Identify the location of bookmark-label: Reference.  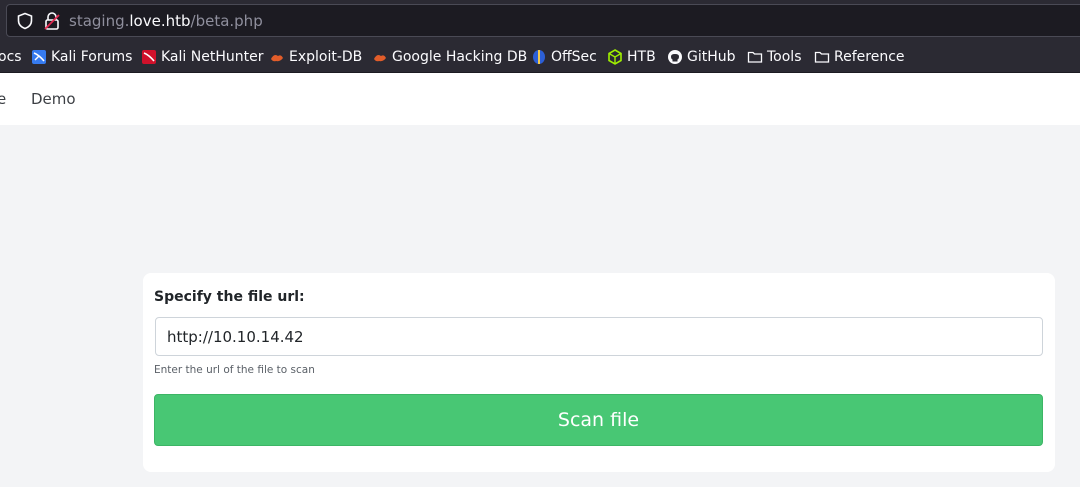
(869, 56).